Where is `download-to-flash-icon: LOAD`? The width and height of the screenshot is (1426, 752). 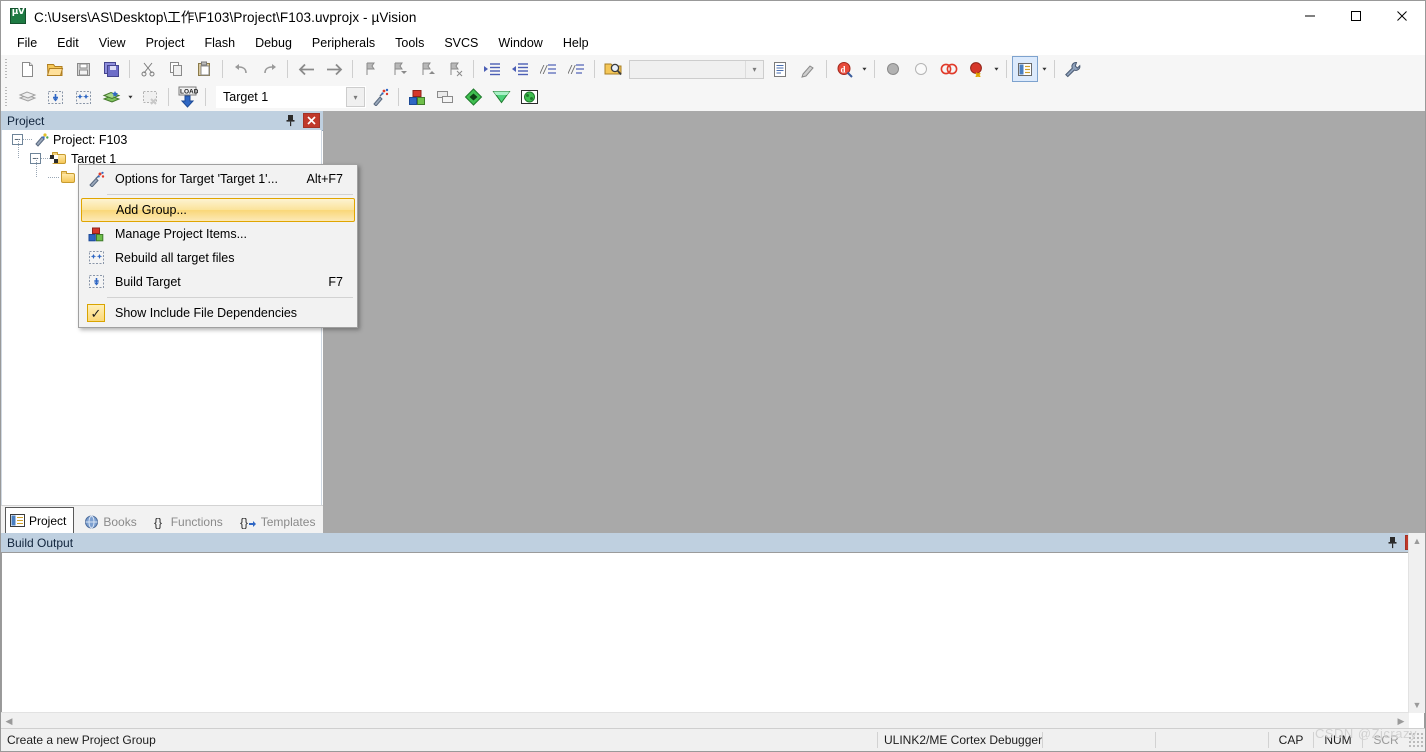
download-to-flash-icon: LOAD is located at coordinates (187, 97).